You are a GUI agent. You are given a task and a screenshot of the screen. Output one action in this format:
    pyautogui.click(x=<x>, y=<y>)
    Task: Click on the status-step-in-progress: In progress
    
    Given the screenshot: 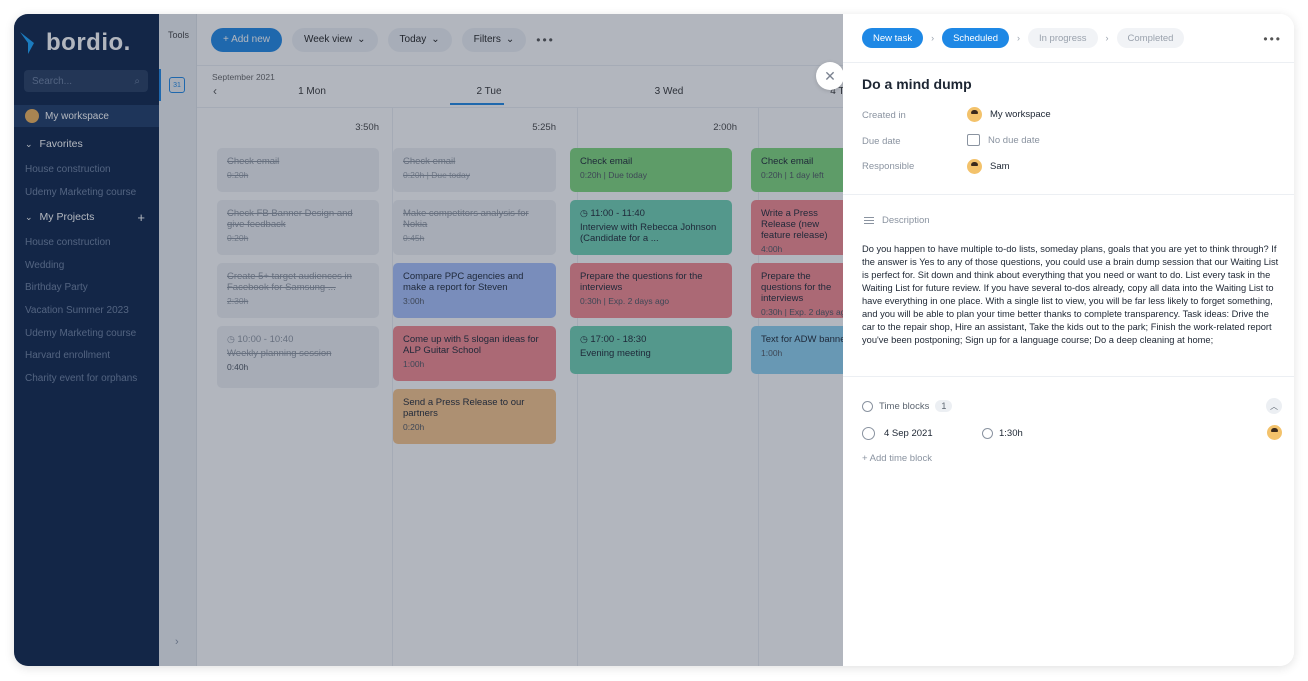 What is the action you would take?
    pyautogui.click(x=1062, y=38)
    